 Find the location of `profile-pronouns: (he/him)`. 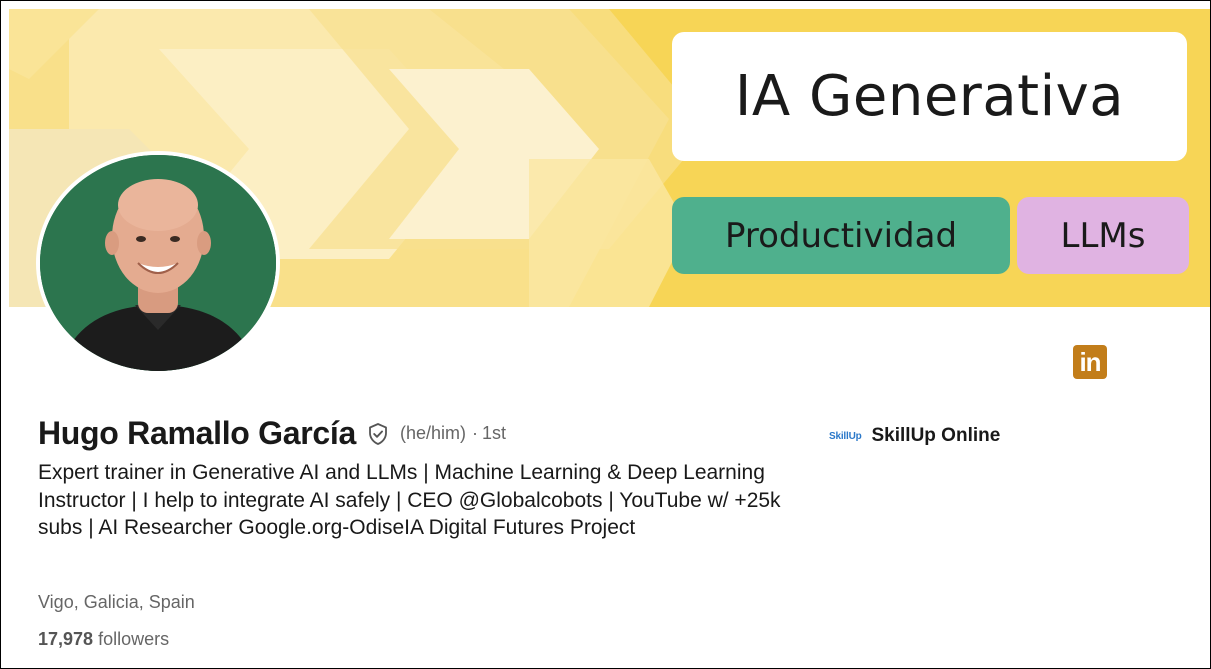

profile-pronouns: (he/him) is located at coordinates (432, 433).